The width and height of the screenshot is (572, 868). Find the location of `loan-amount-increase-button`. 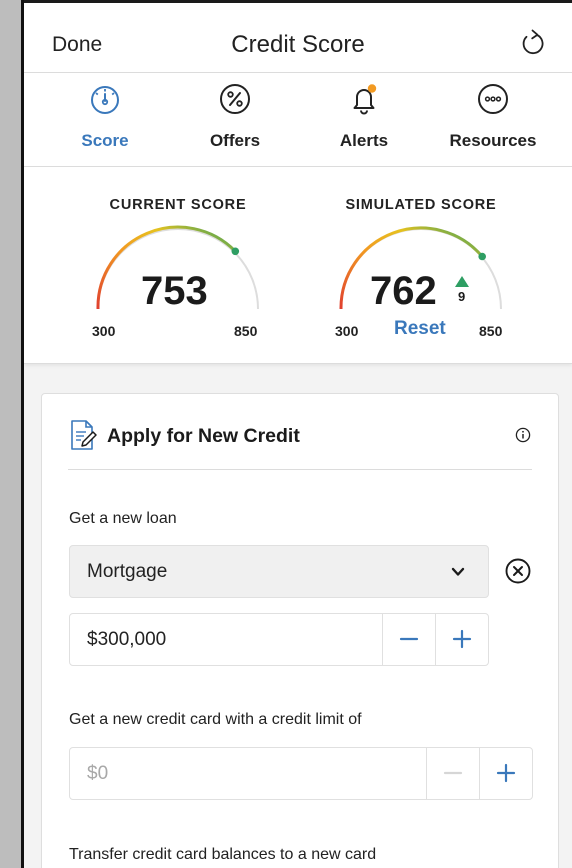

loan-amount-increase-button is located at coordinates (461, 639).